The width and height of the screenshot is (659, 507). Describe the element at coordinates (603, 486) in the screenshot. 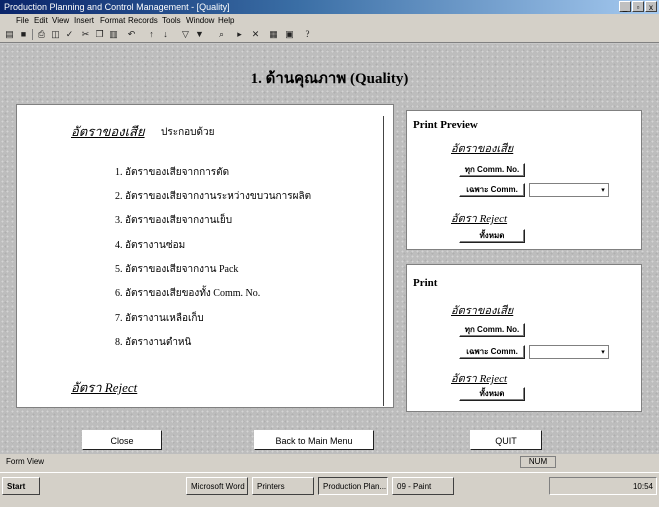

I see `system-tray: 10:54` at that location.